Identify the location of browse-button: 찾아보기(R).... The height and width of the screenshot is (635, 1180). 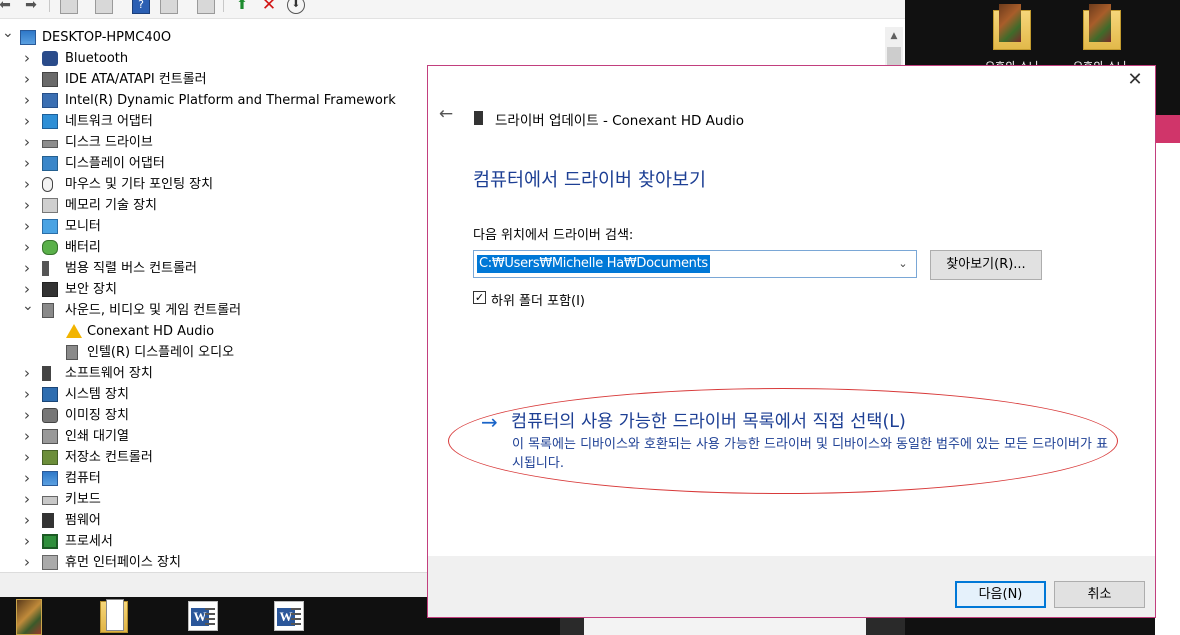
(986, 265).